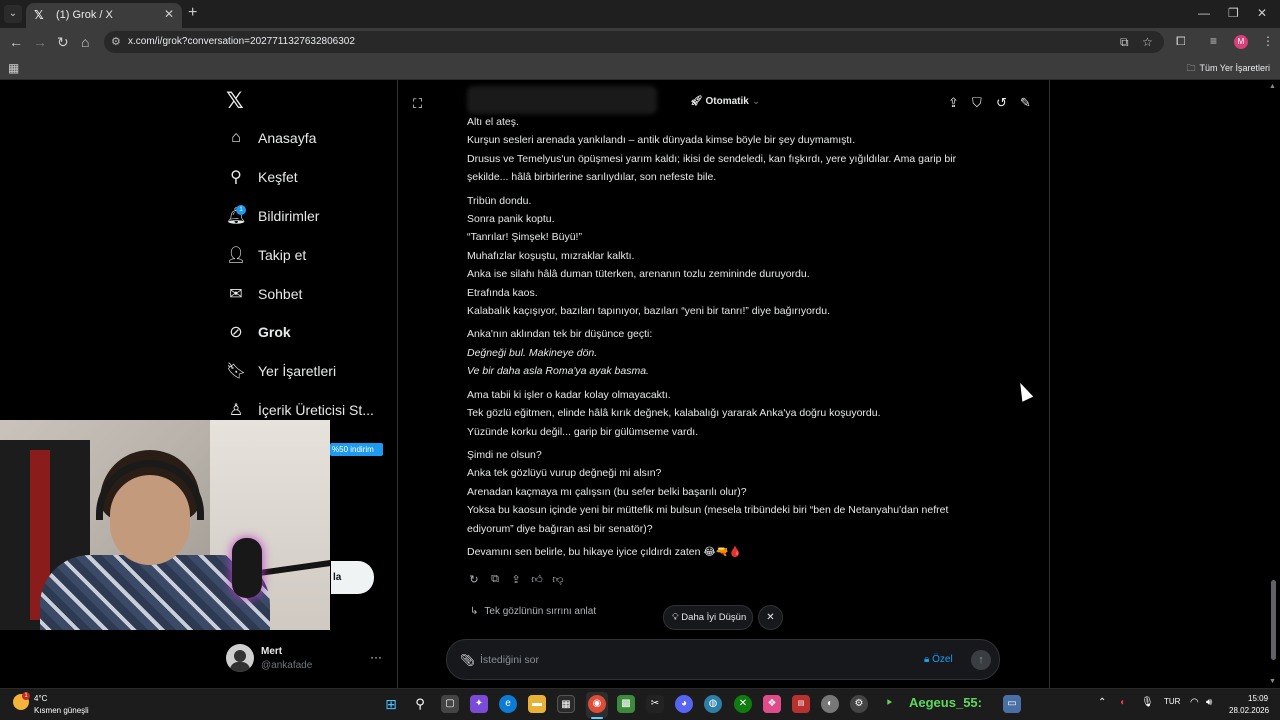 The width and height of the screenshot is (1280, 720). What do you see at coordinates (743, 704) in the screenshot?
I see `xbox-icon: ✕` at bounding box center [743, 704].